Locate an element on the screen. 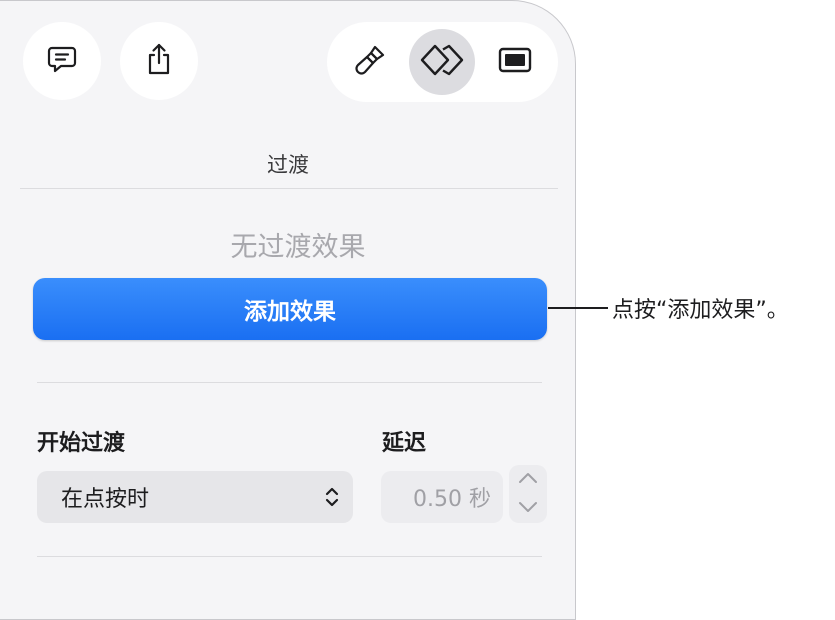  callout-text: 点按“添加效果”。 is located at coordinates (700, 310).